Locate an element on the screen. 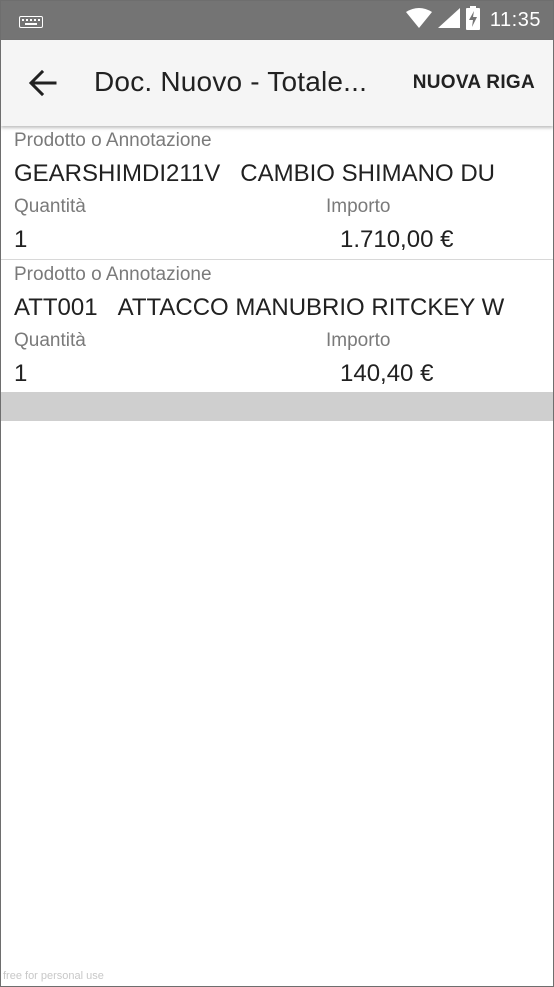 Image resolution: width=554 pixels, height=987 pixels. product-description: CAMBIO SHIMANO DU is located at coordinates (367, 173).